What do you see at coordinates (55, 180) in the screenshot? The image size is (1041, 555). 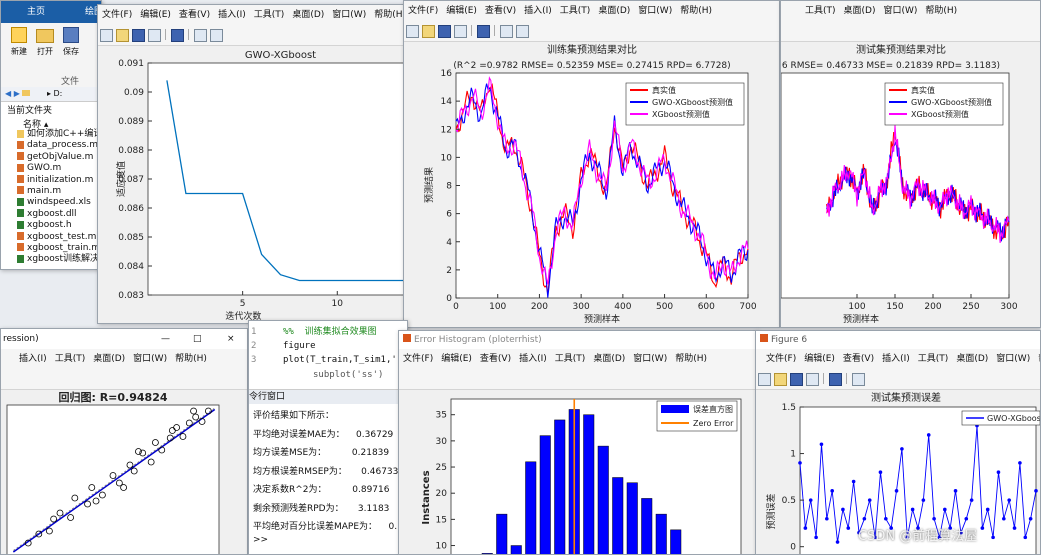 I see `file-list-item: initialization.m` at bounding box center [55, 180].